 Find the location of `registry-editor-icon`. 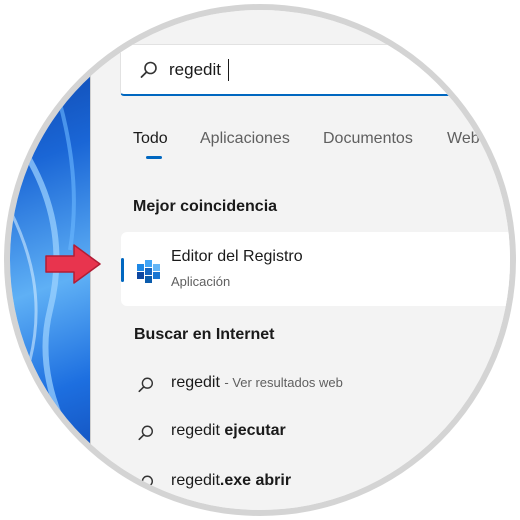

registry-editor-icon is located at coordinates (148, 271).